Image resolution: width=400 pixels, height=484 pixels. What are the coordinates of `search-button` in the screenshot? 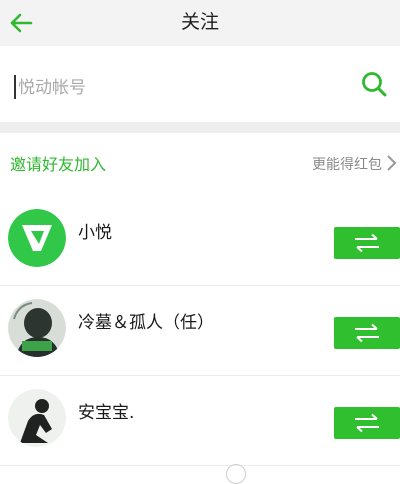 It's located at (374, 84).